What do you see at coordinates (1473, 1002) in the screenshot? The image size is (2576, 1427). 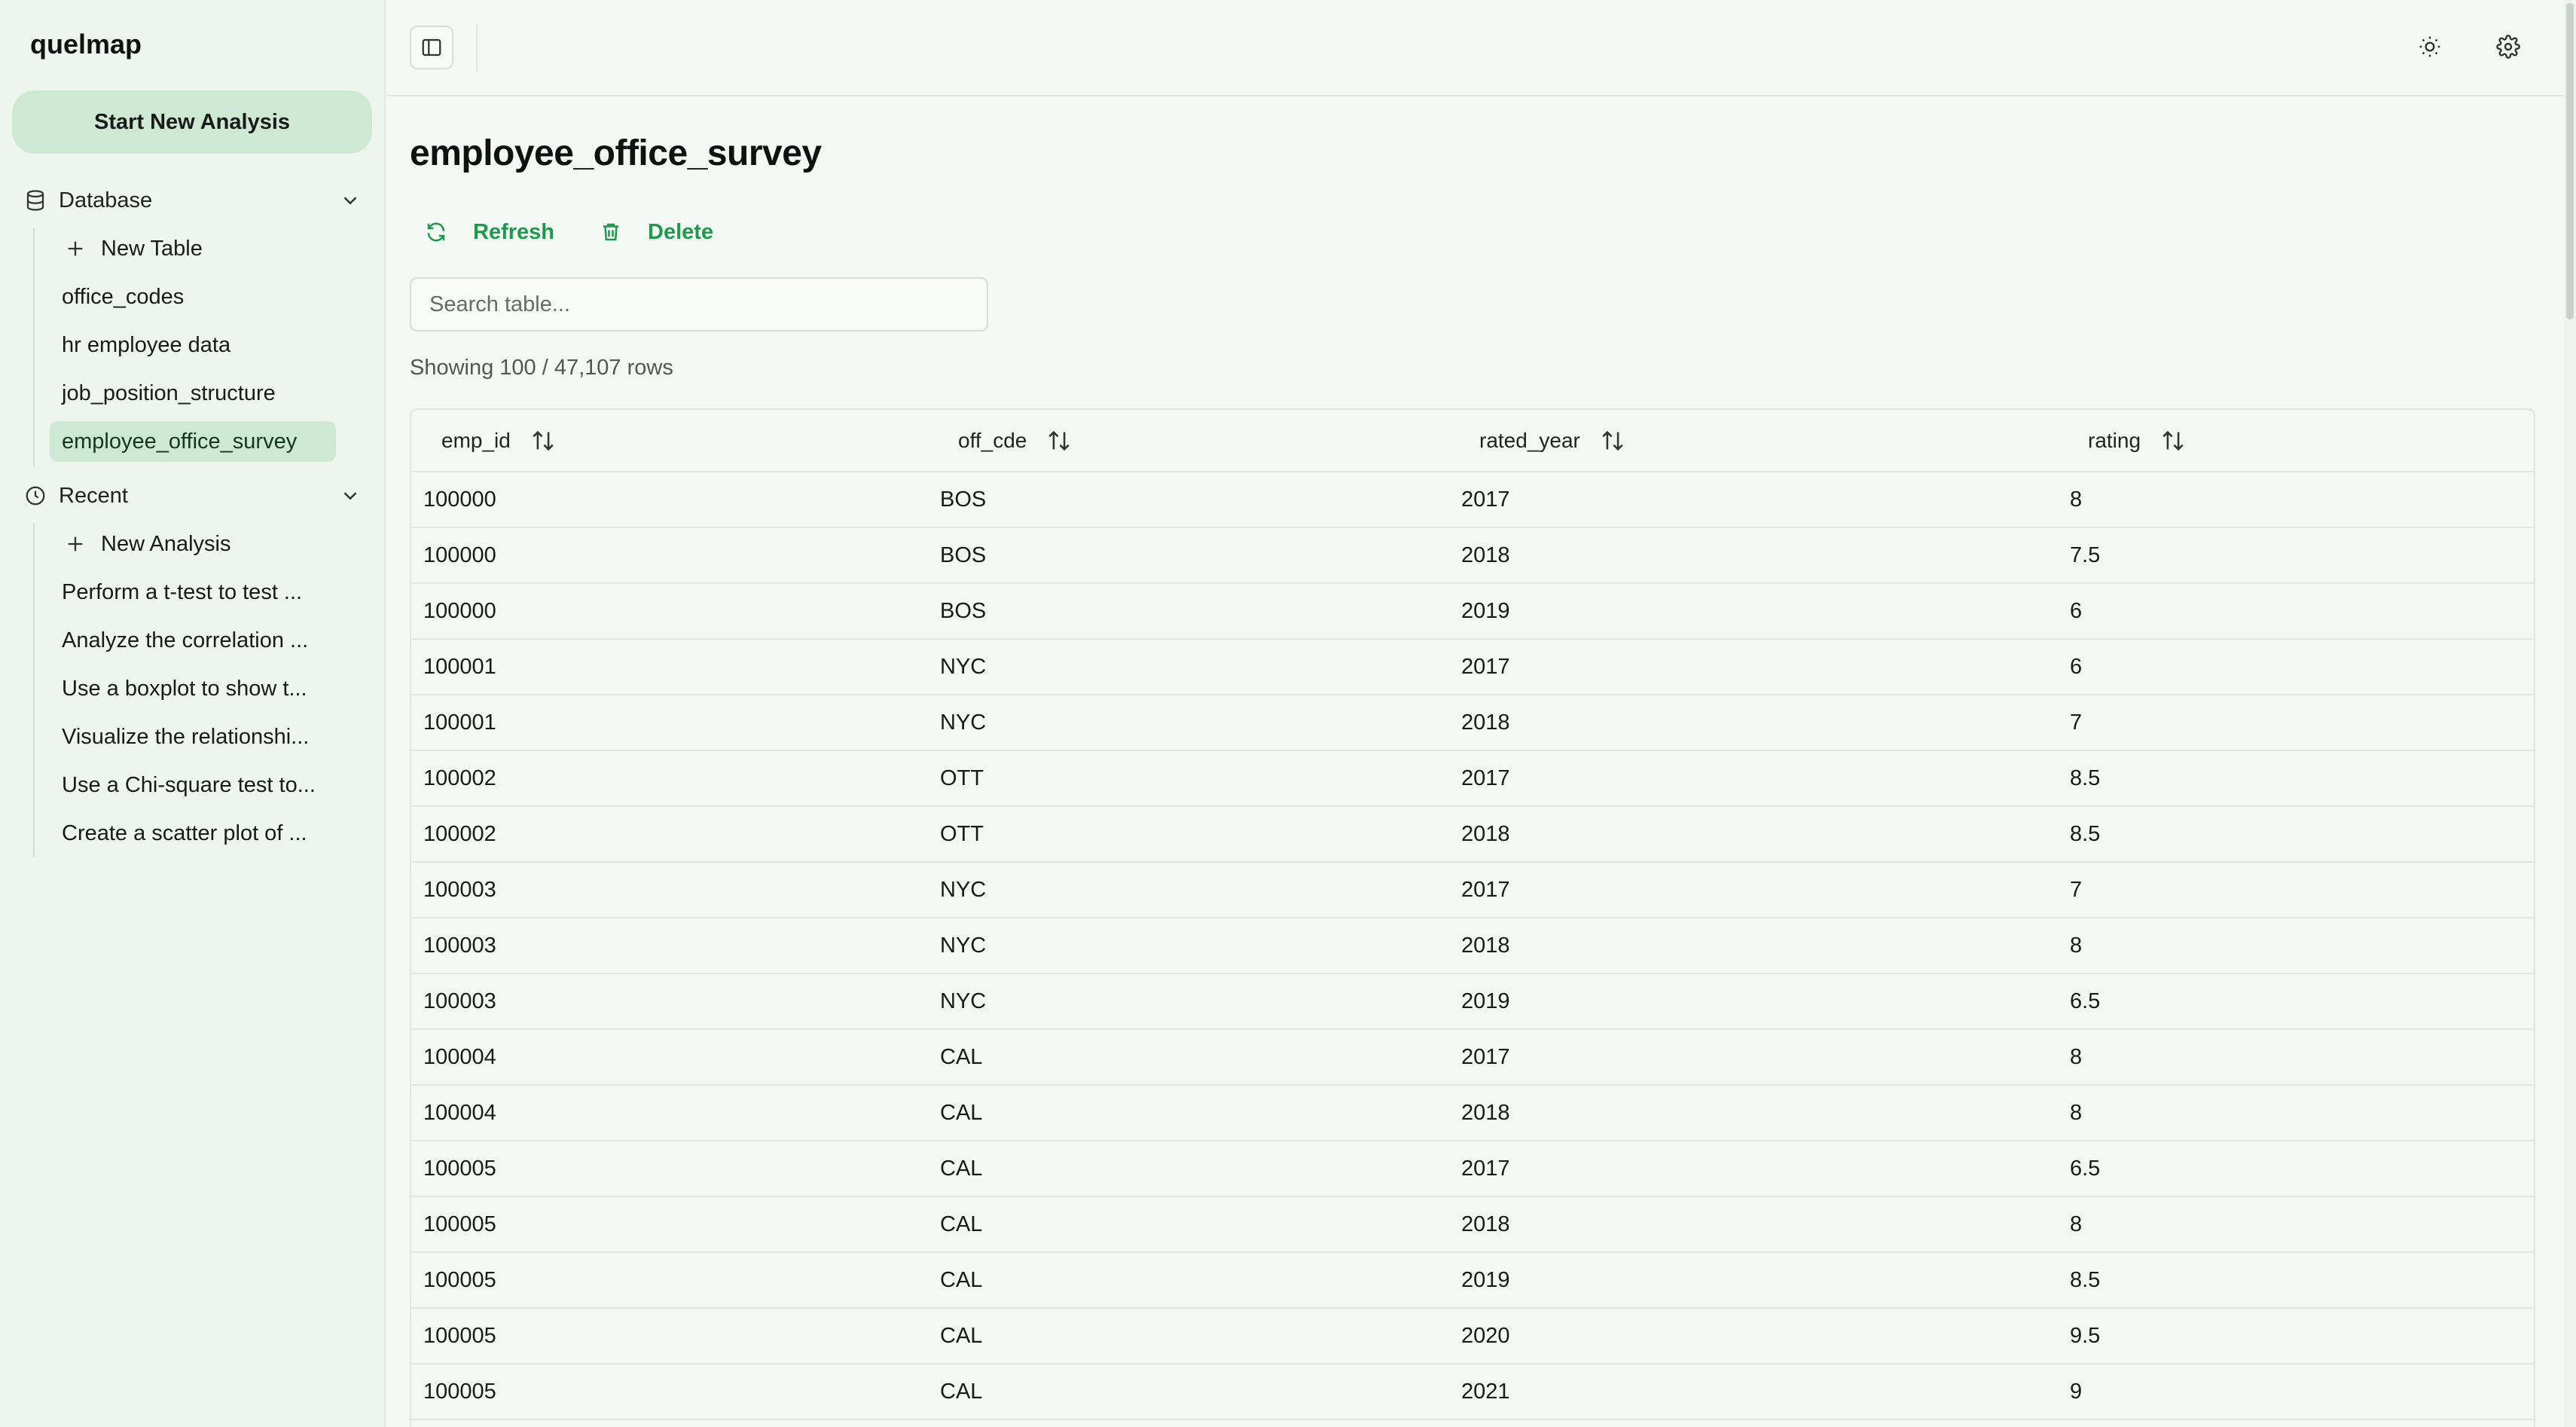 I see `table-row: 100003 NYC 2019 6.5` at bounding box center [1473, 1002].